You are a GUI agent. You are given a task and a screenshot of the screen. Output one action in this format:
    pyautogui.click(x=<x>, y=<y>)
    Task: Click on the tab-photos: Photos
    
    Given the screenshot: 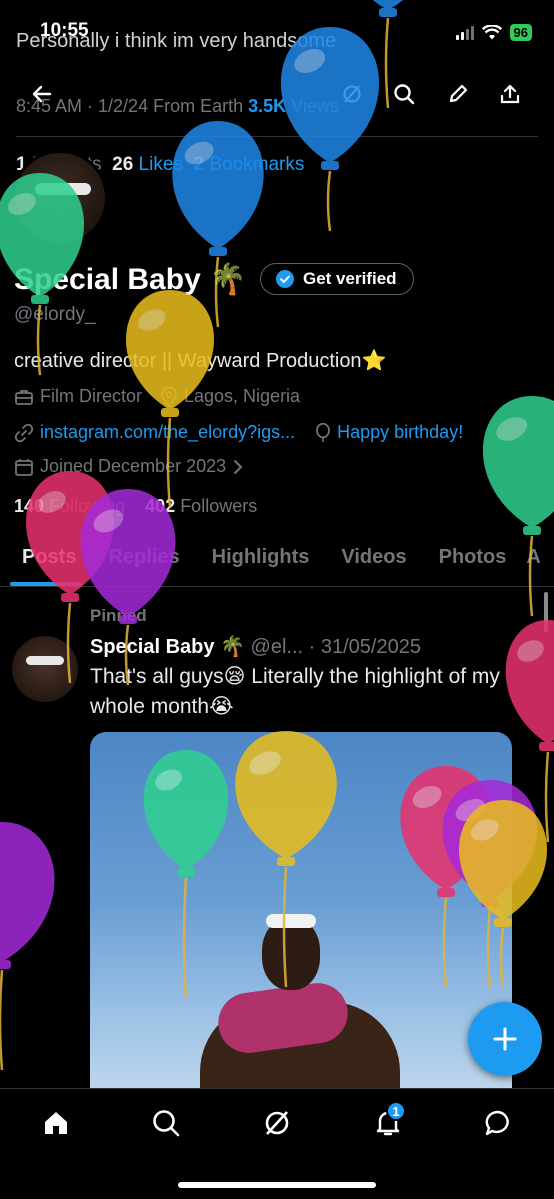 What is the action you would take?
    pyautogui.click(x=473, y=562)
    